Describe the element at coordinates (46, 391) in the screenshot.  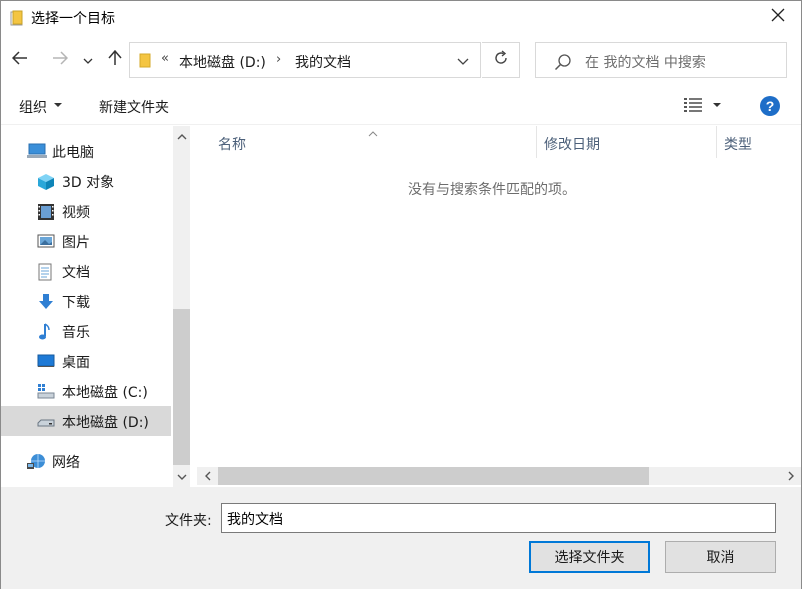
I see `drive-c-icon` at that location.